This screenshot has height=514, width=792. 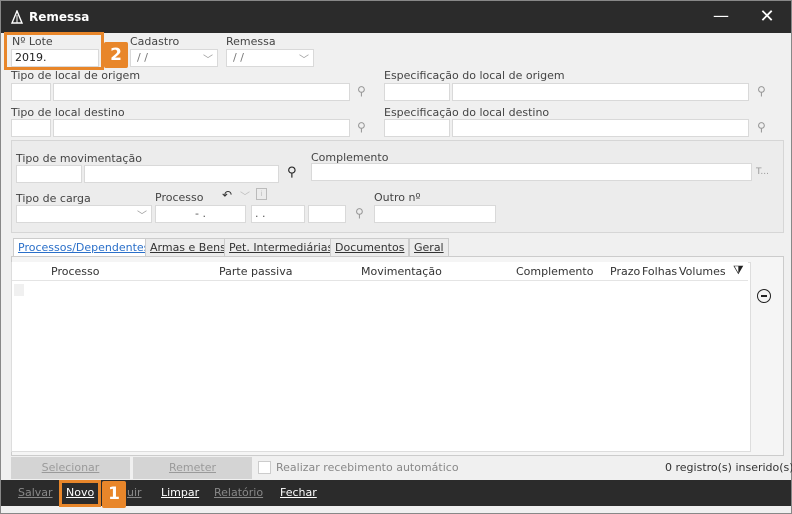 I want to click on remeter-button: Remeter, so click(x=192, y=468).